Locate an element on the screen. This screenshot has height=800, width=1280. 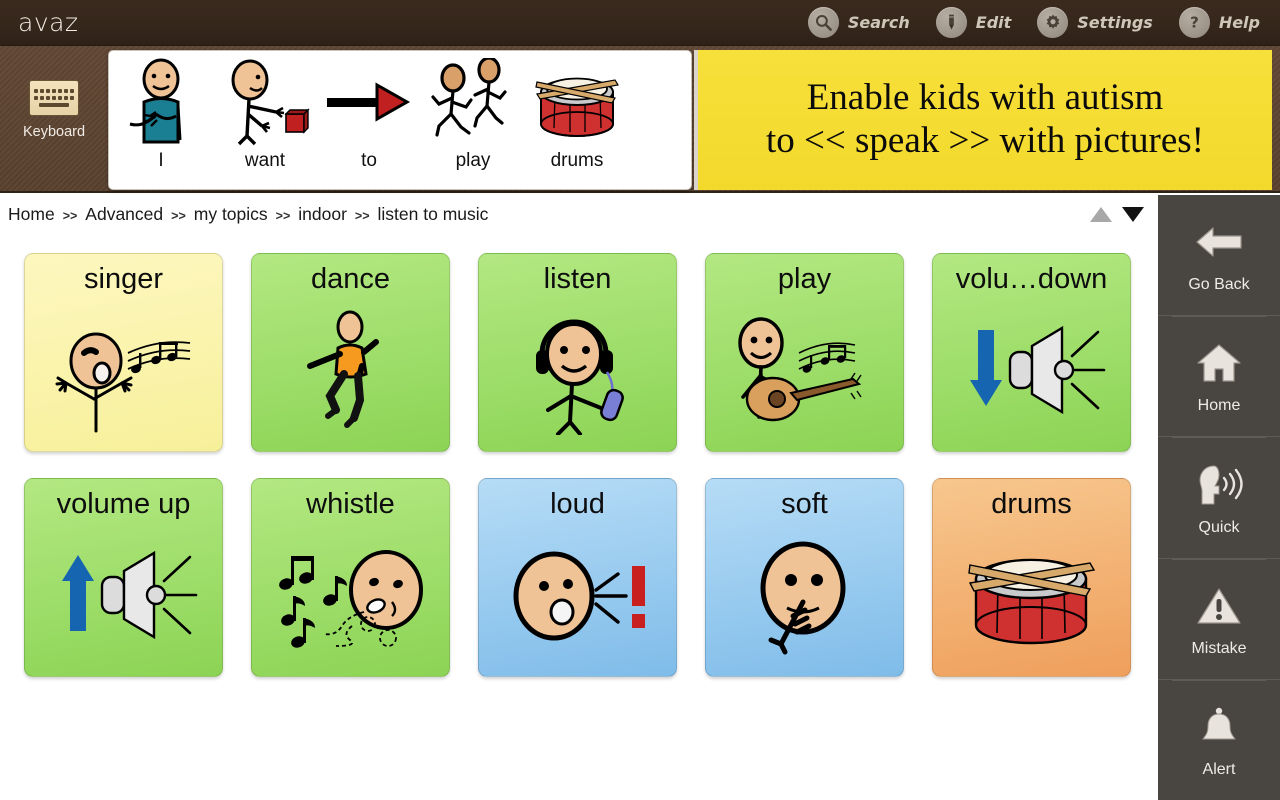
promo-line-2: to << speak >> with pictures! is located at coordinates (985, 140).